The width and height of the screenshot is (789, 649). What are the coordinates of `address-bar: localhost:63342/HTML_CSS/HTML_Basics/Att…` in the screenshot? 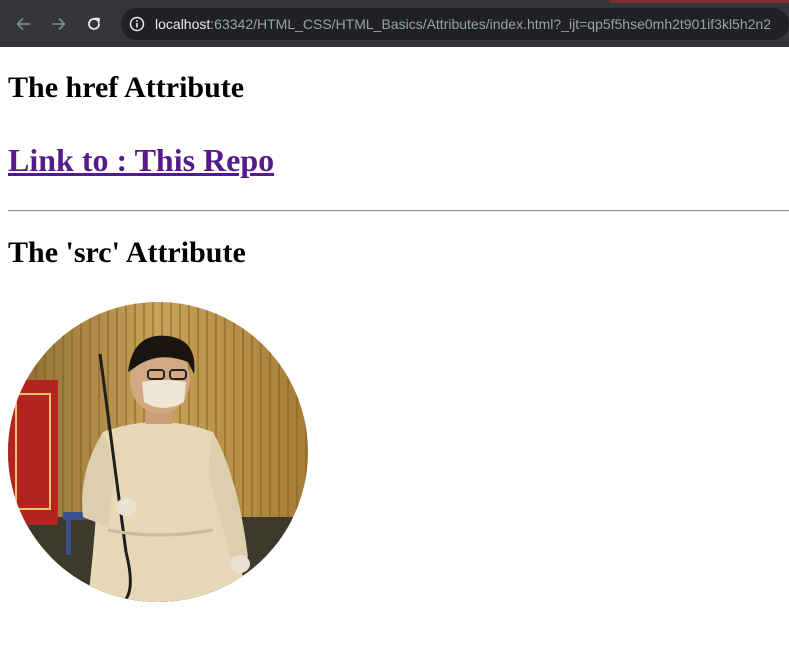 It's located at (455, 23).